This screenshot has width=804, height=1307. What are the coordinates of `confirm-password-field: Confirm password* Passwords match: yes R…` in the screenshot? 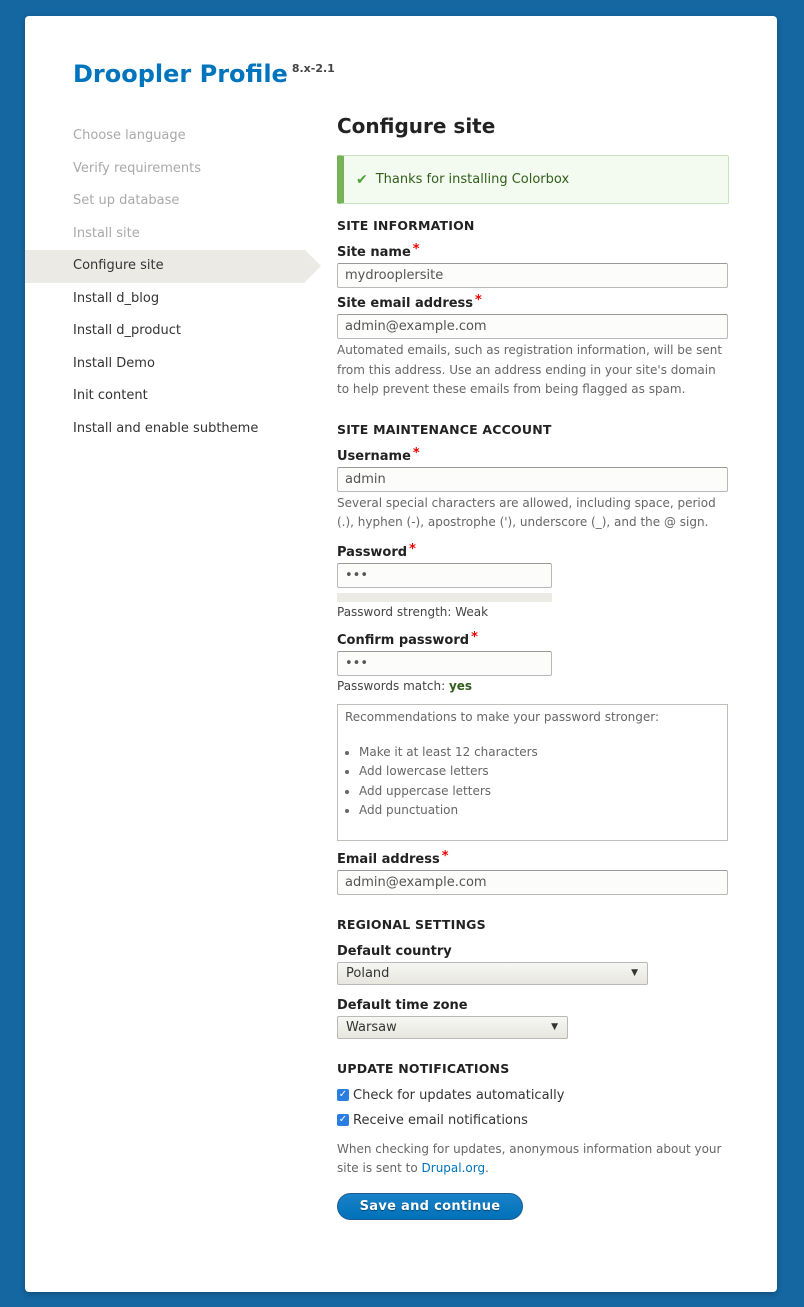 It's located at (533, 735).